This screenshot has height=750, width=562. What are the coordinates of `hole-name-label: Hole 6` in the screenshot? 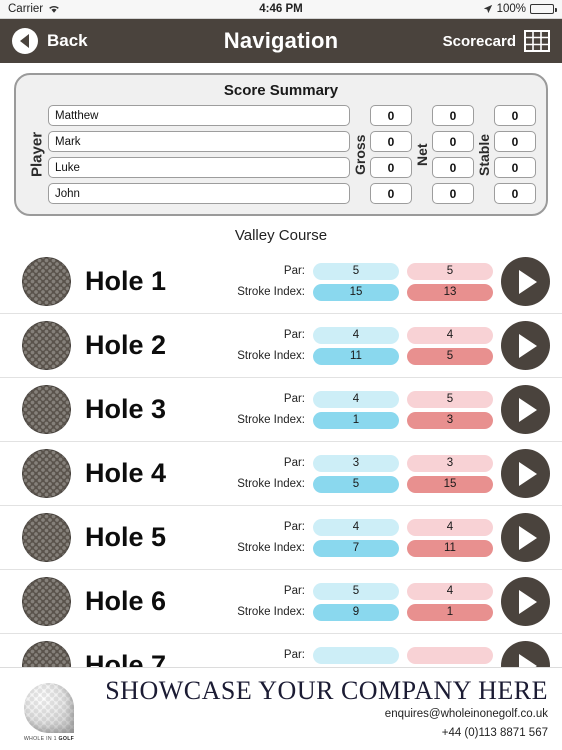 It's located at (126, 601).